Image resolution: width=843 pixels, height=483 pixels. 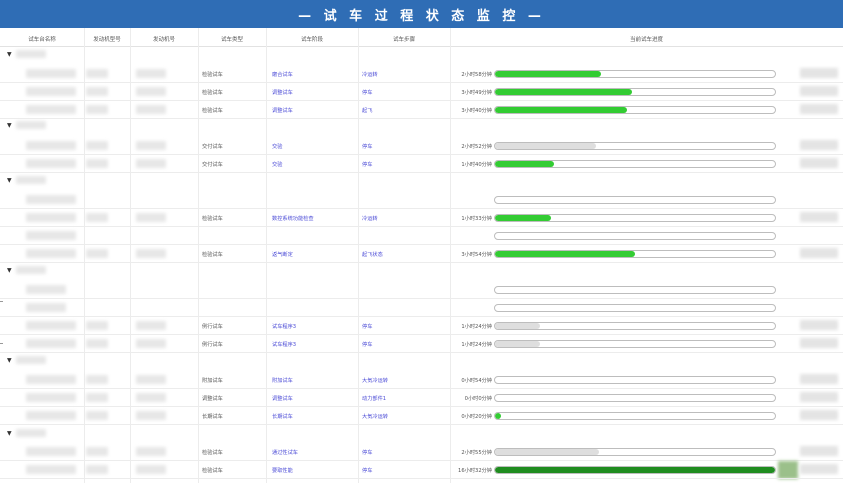 I want to click on test-stage-link: 返气断定, so click(x=282, y=254).